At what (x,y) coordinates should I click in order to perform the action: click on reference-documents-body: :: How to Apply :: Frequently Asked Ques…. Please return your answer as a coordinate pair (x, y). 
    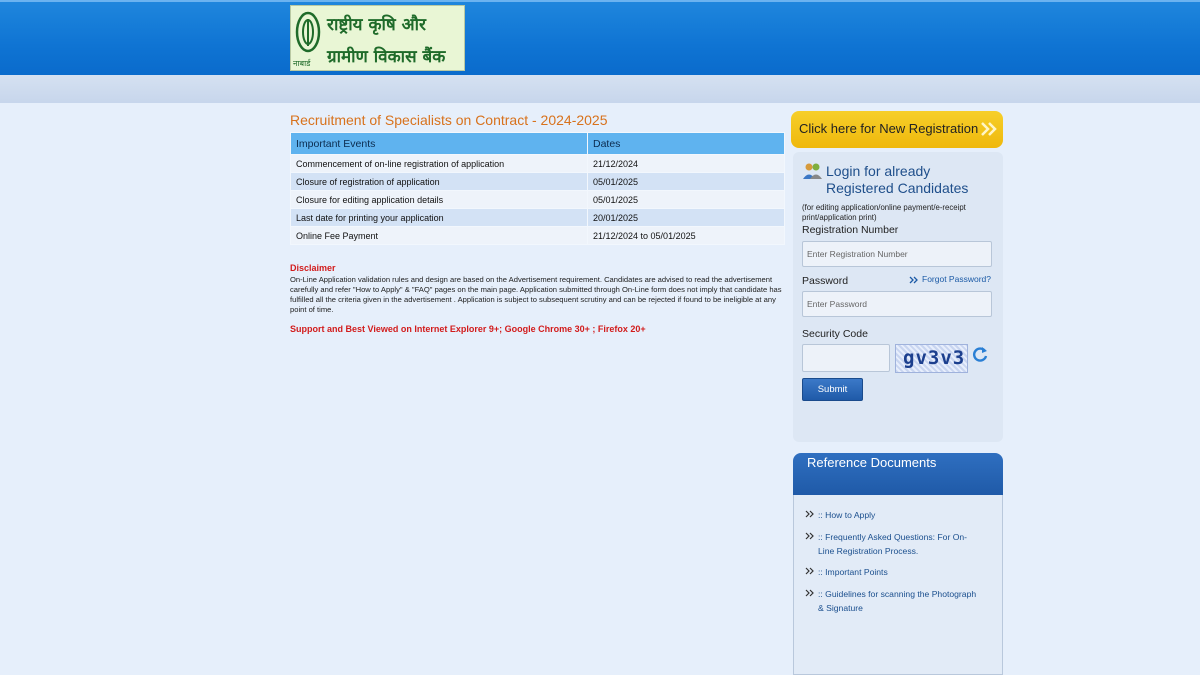
    Looking at the image, I should click on (898, 585).